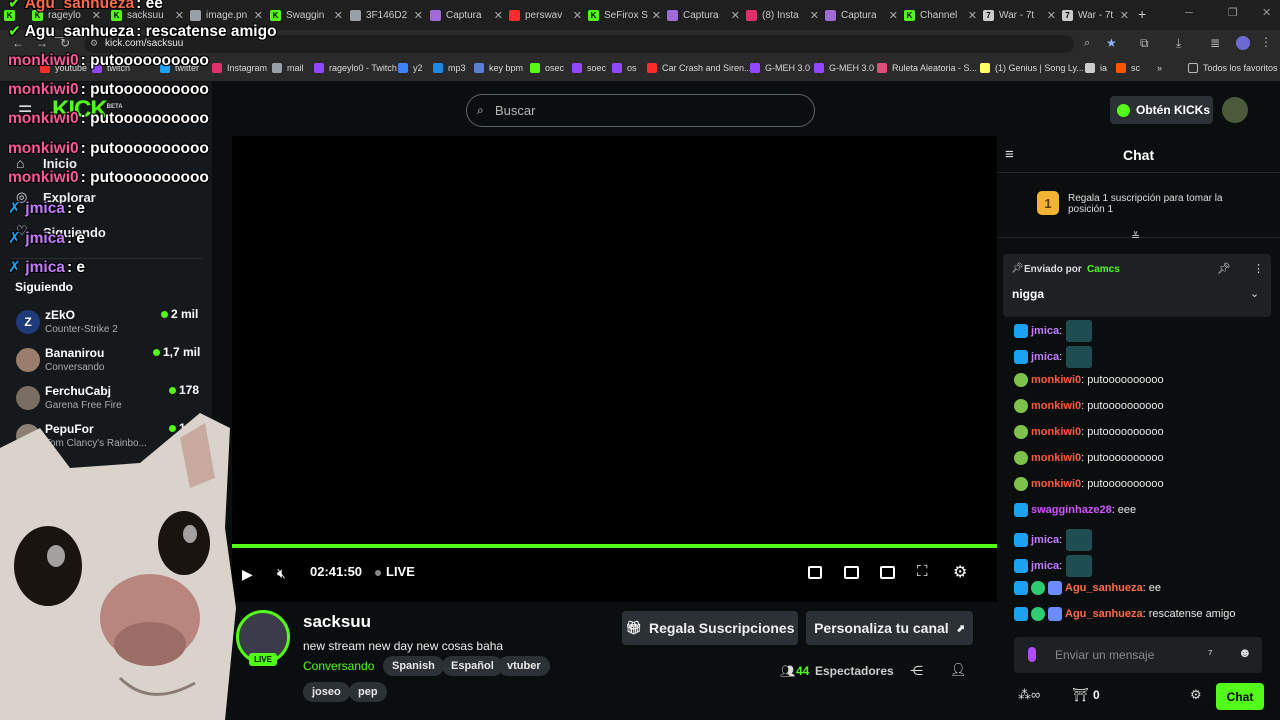 The image size is (1280, 720). I want to click on emoji-icon: ☻, so click(1245, 652).